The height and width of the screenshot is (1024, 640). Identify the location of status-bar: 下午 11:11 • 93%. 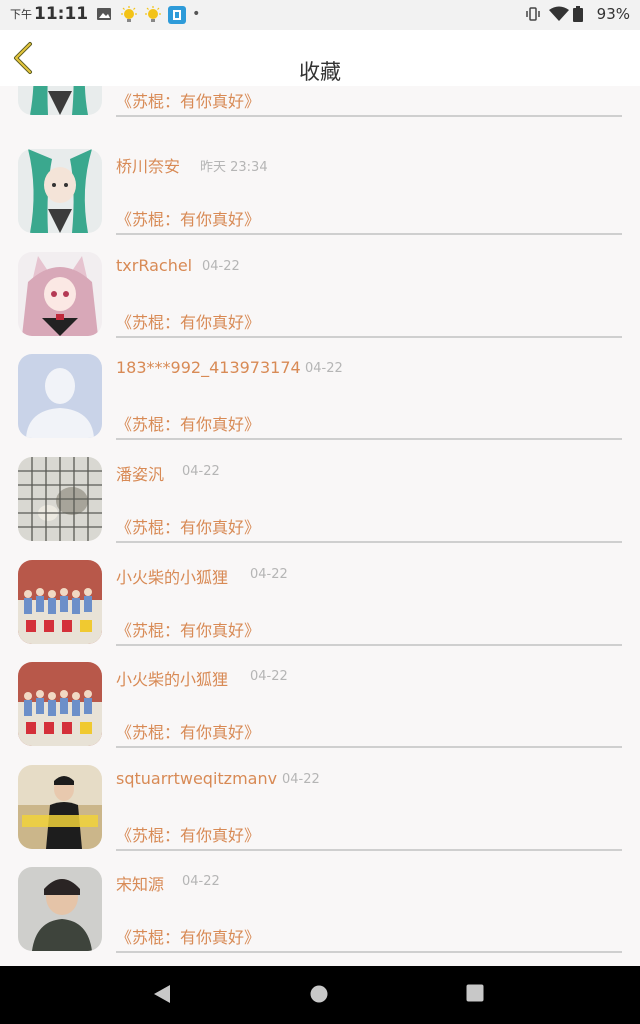
(320, 15).